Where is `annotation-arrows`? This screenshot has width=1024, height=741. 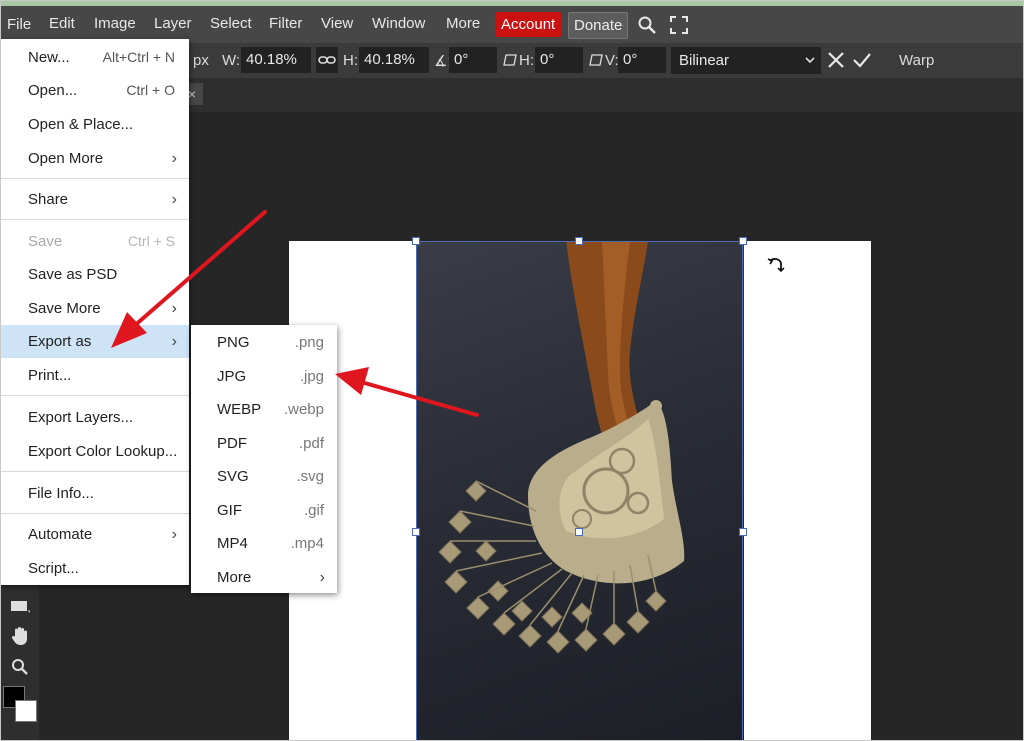 annotation-arrows is located at coordinates (295, 313).